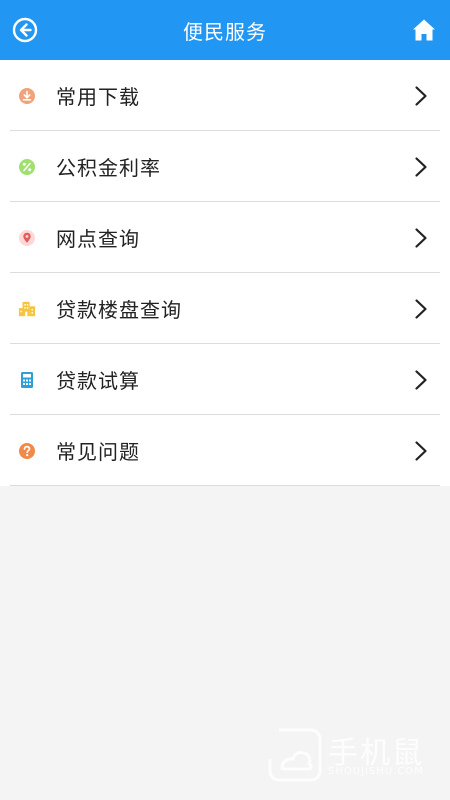 The image size is (450, 800). I want to click on page-title: 便民服务, so click(225, 31).